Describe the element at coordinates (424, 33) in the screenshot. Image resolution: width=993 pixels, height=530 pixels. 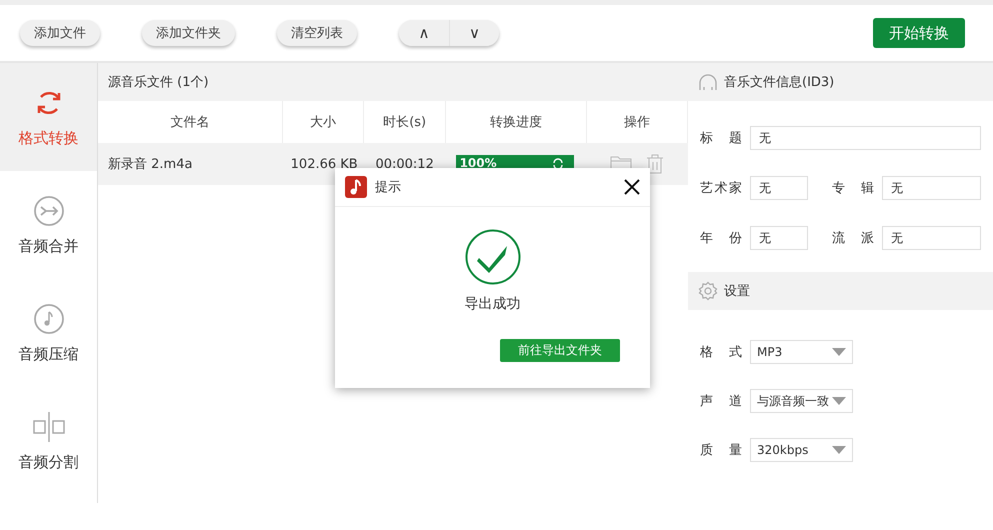
I see `move-button: ∧` at that location.